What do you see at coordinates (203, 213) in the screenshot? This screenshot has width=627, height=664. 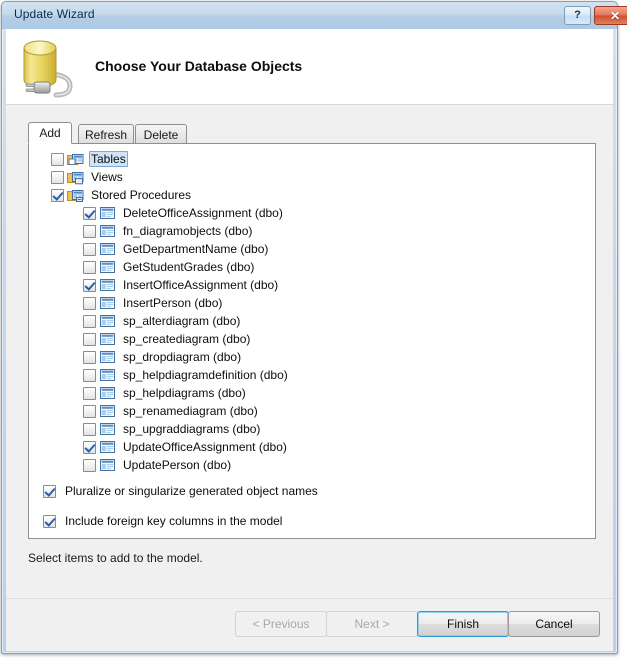 I see `tree-node-label: DeleteOfficeAssignment (dbo)` at bounding box center [203, 213].